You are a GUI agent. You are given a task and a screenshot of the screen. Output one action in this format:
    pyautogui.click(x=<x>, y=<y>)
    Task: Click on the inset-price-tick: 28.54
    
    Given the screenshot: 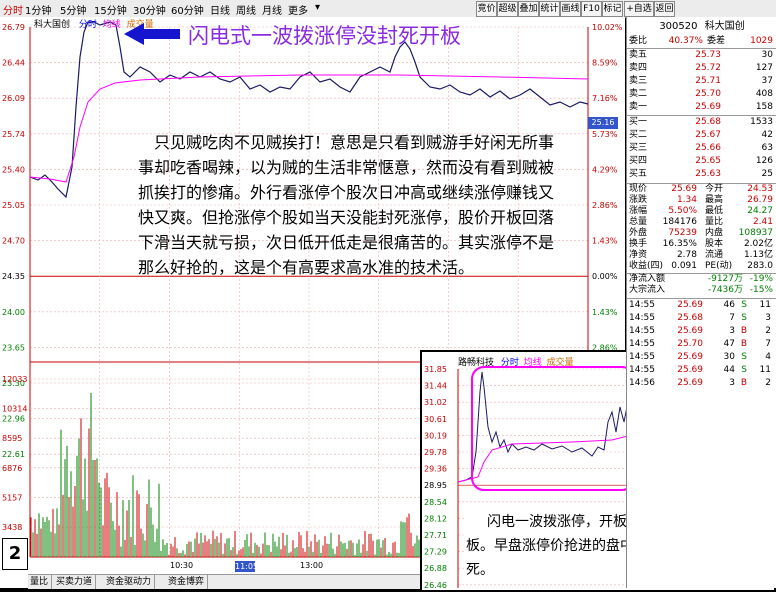 What is the action you would take?
    pyautogui.click(x=435, y=502)
    